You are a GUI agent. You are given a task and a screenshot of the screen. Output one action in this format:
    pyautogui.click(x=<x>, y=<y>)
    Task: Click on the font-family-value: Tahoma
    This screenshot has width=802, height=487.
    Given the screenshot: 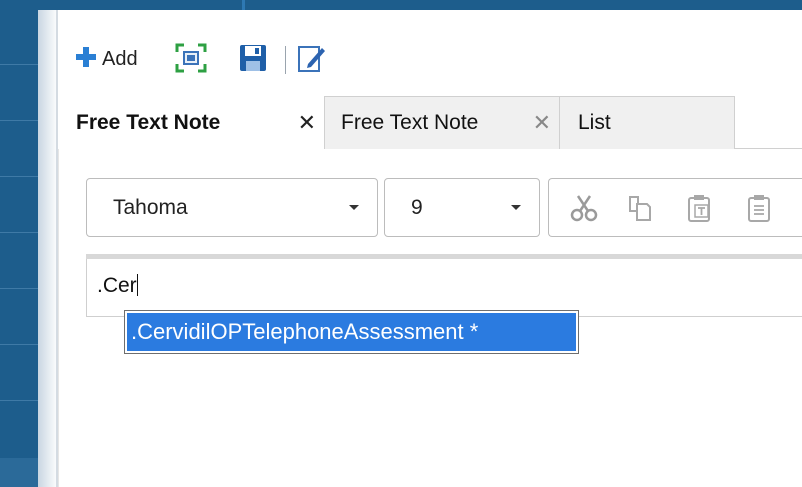 What is the action you would take?
    pyautogui.click(x=150, y=207)
    